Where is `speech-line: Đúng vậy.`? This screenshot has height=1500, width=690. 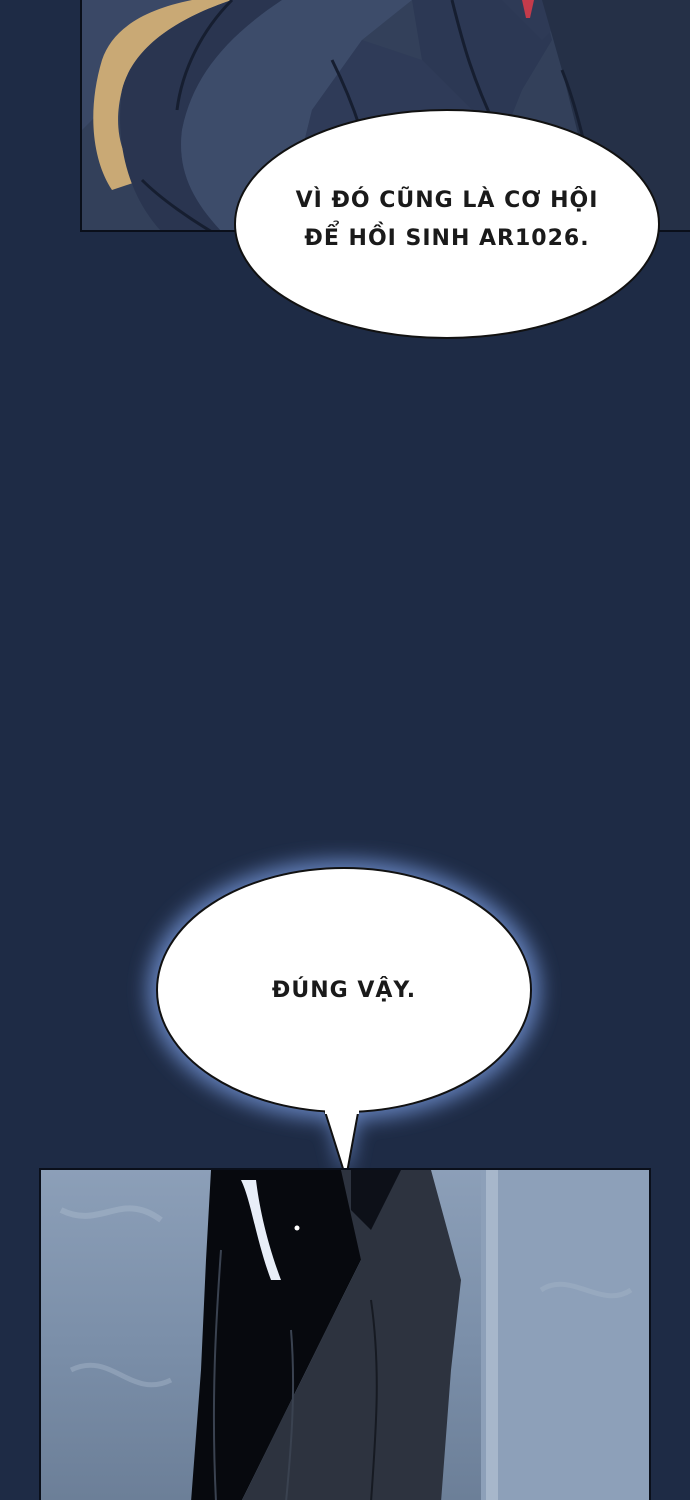
speech-line: Đúng vậy. is located at coordinates (344, 990).